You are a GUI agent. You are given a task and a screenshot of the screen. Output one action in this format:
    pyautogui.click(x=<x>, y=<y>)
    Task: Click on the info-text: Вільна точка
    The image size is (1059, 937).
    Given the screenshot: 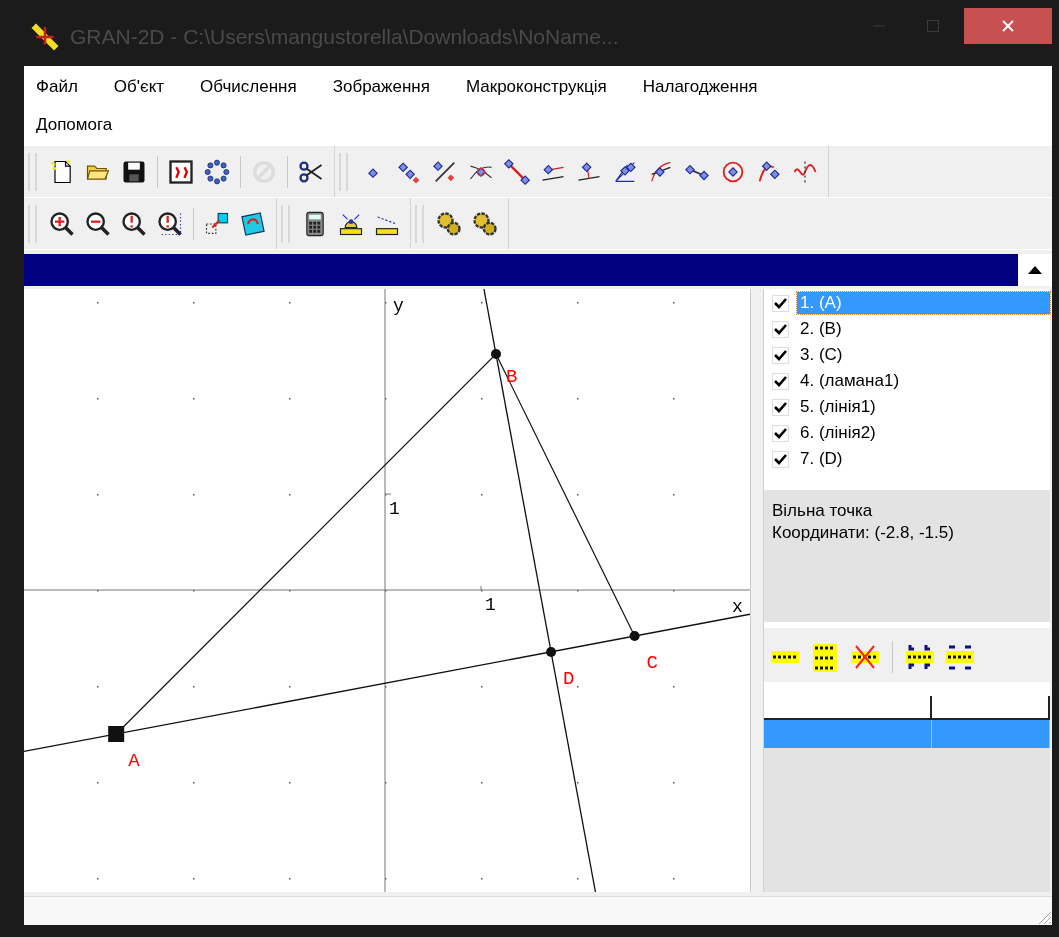 What is the action you would take?
    pyautogui.click(x=823, y=511)
    